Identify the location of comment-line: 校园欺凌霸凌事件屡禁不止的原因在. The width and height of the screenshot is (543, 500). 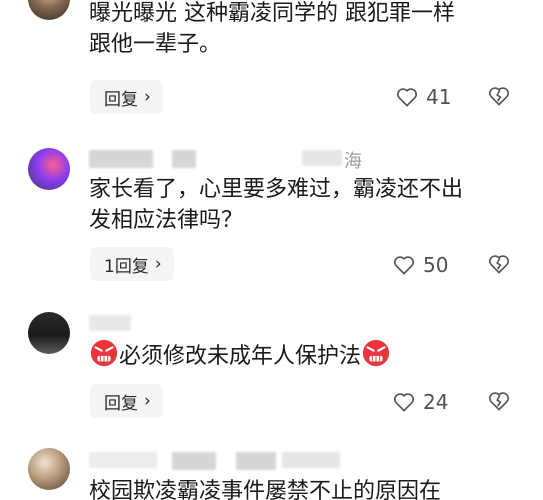
(265, 489).